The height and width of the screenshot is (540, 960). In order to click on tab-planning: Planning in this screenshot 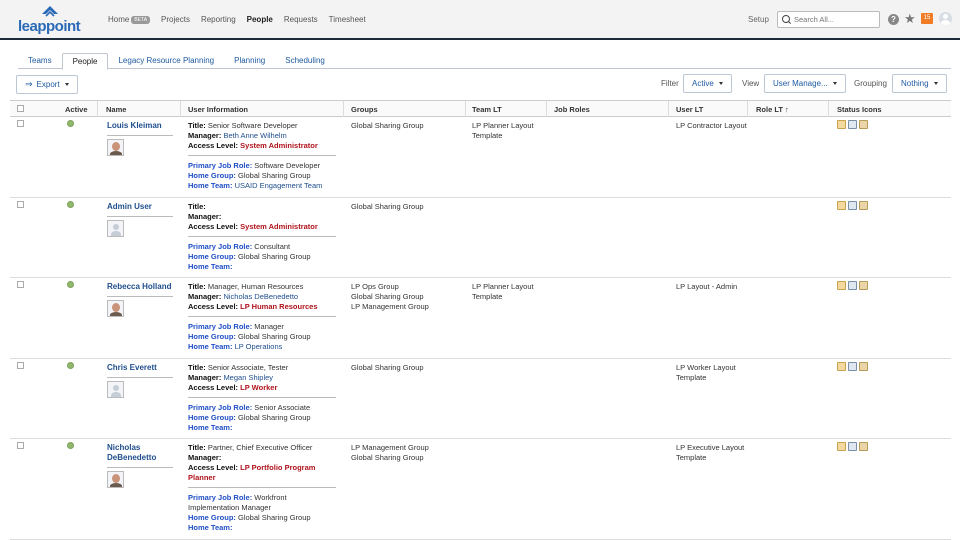, I will do `click(249, 61)`.